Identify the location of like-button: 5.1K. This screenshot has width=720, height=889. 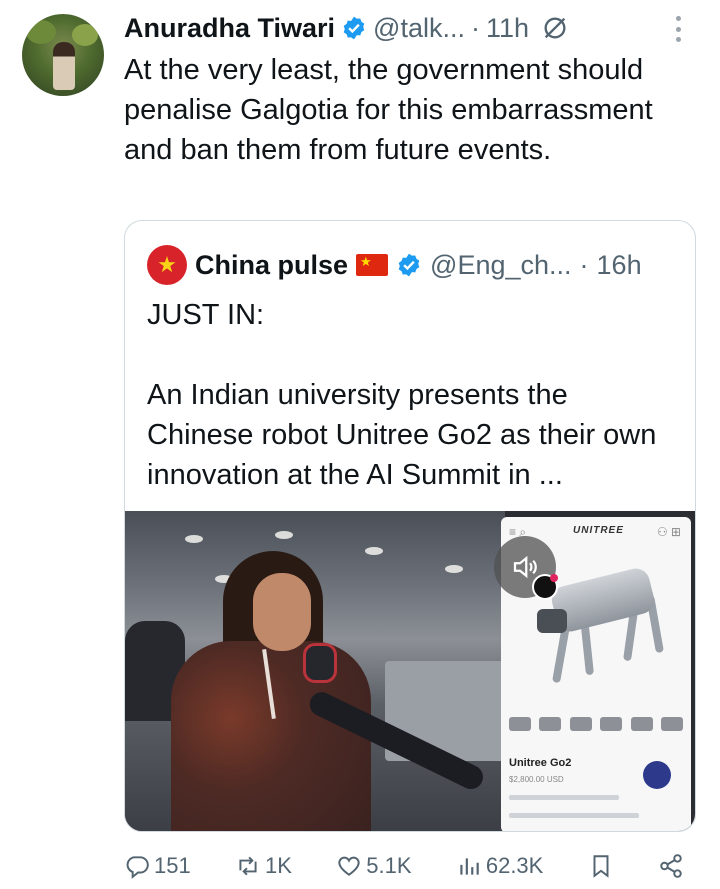
(374, 866).